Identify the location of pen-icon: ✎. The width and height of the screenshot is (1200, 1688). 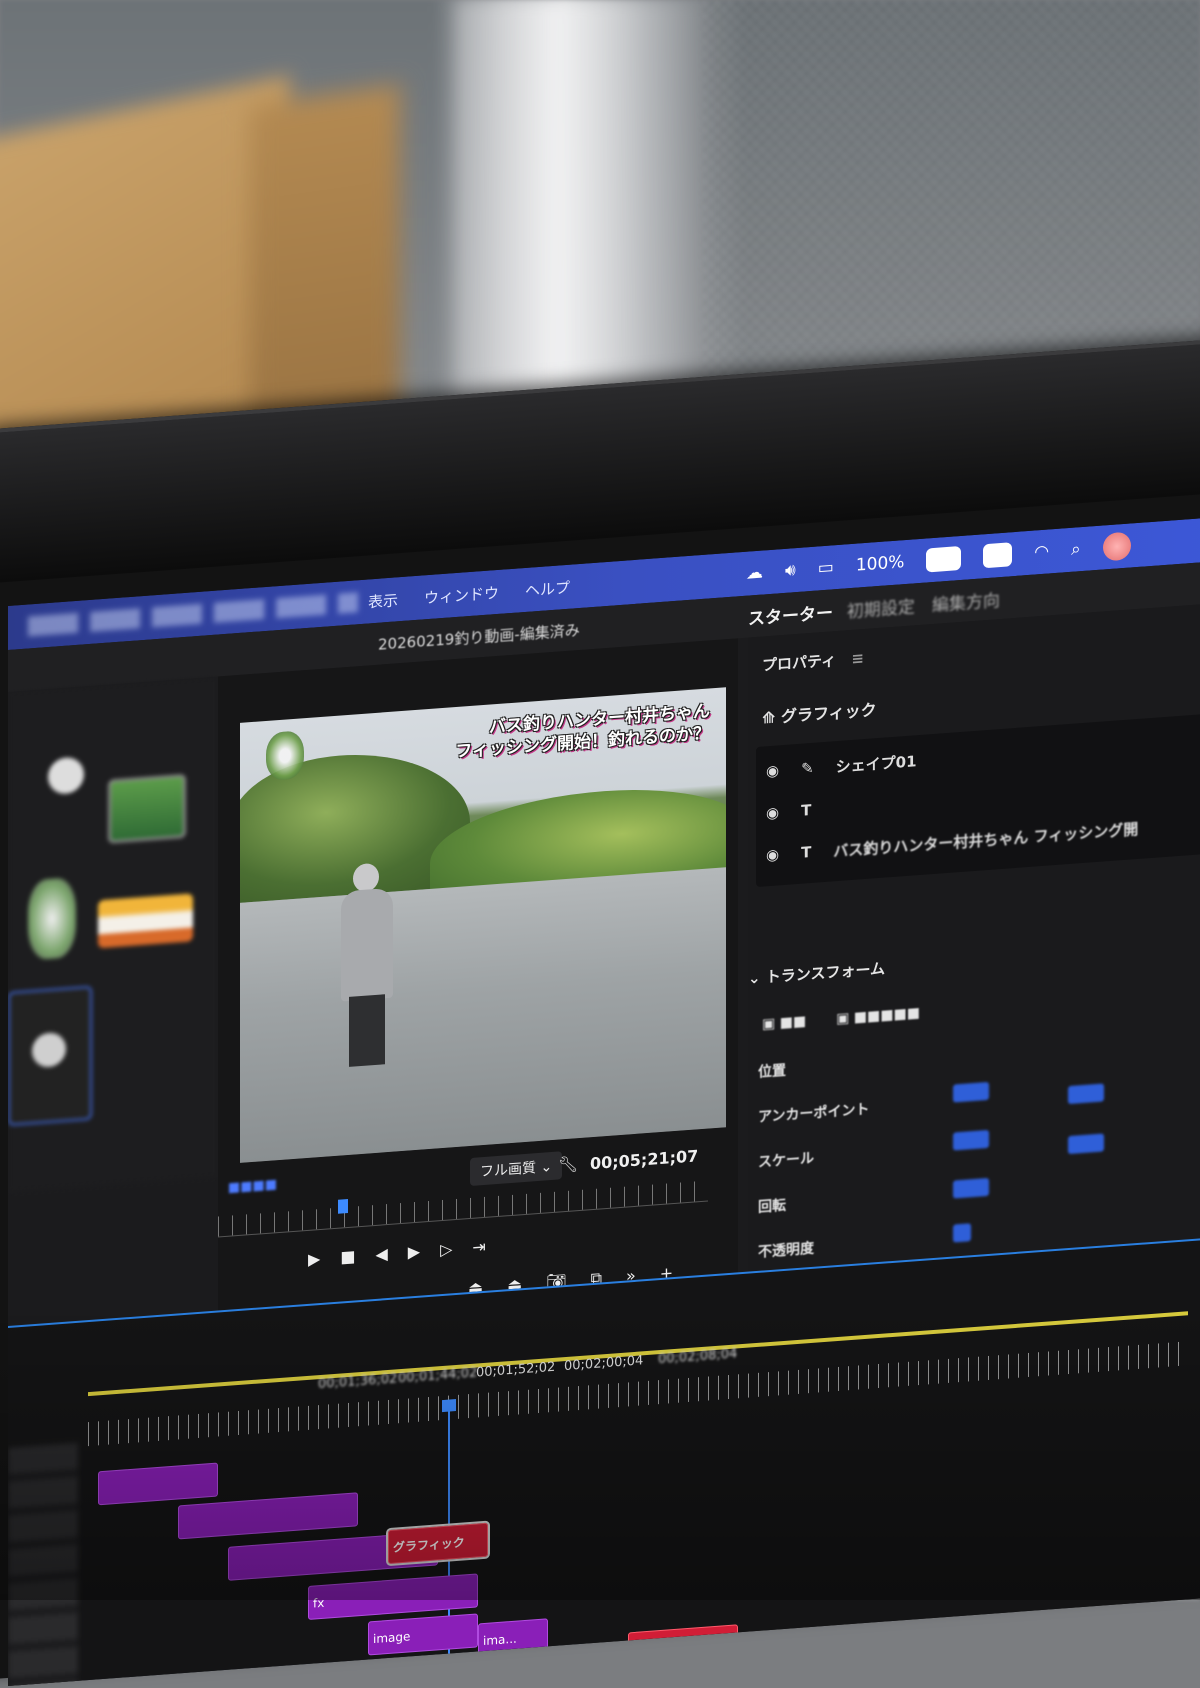
(807, 768).